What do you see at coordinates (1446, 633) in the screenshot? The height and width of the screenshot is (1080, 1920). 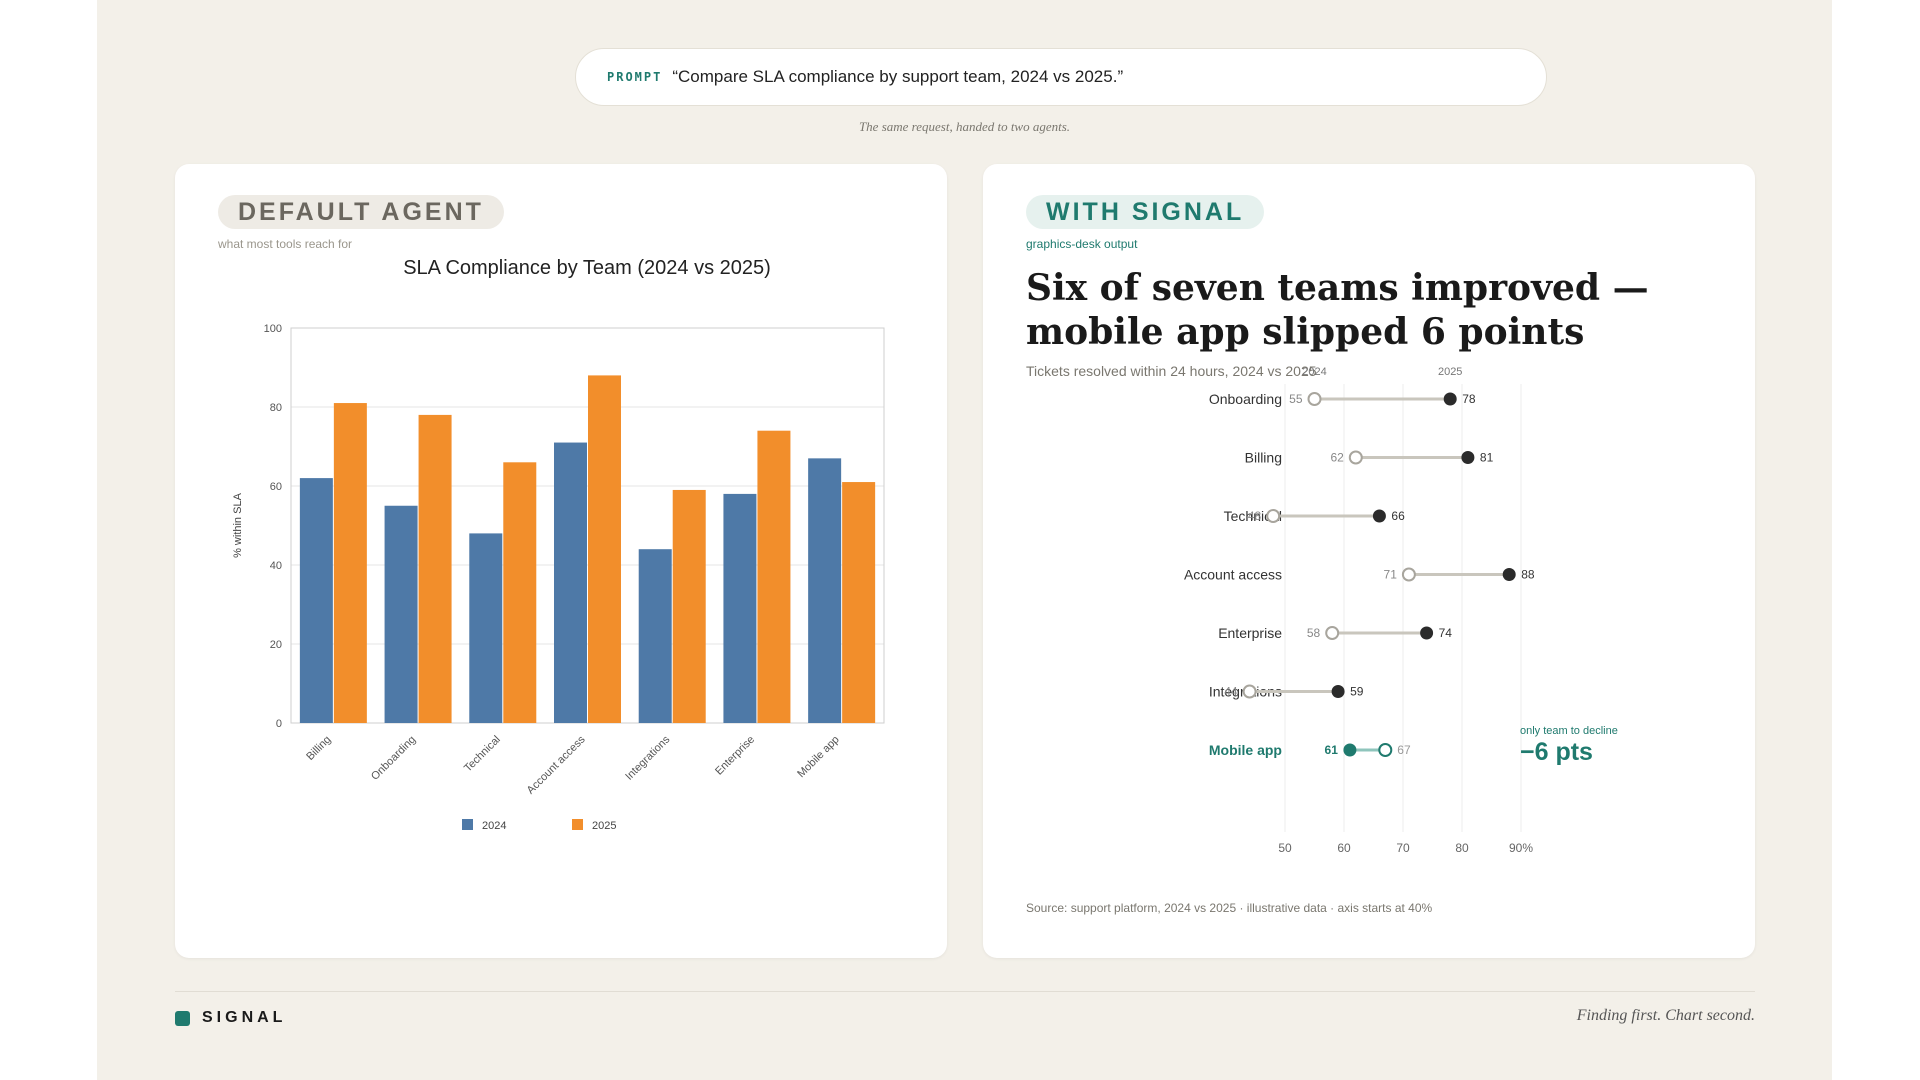 I see `value-label-2025: 74` at bounding box center [1446, 633].